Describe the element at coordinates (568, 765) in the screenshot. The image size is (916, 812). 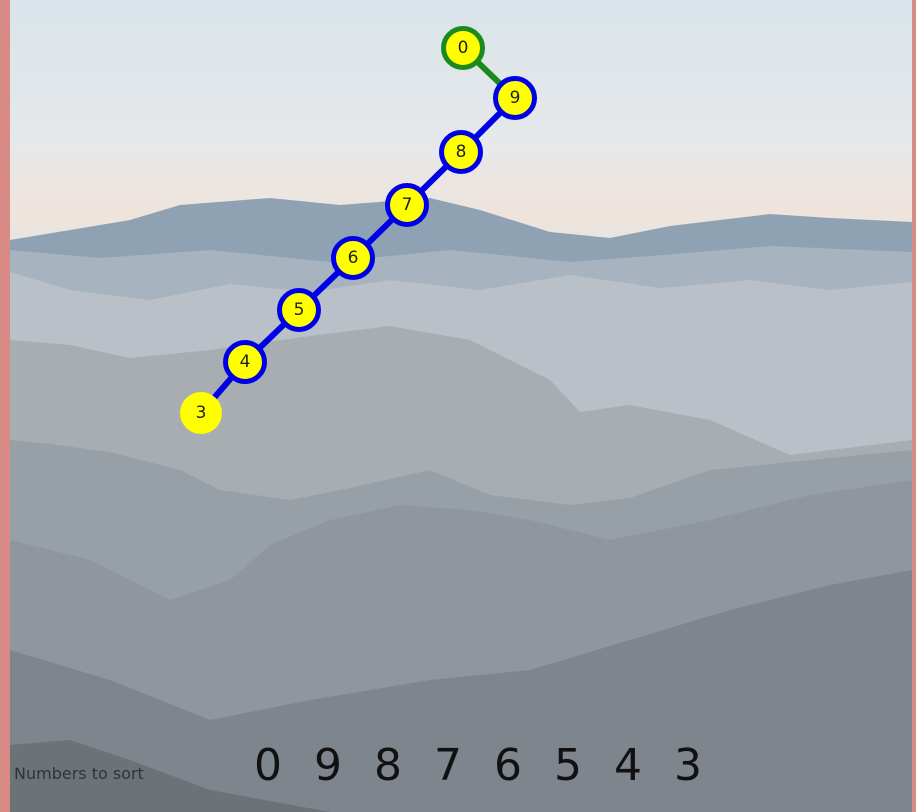
I see `sort-number-5: 5` at that location.